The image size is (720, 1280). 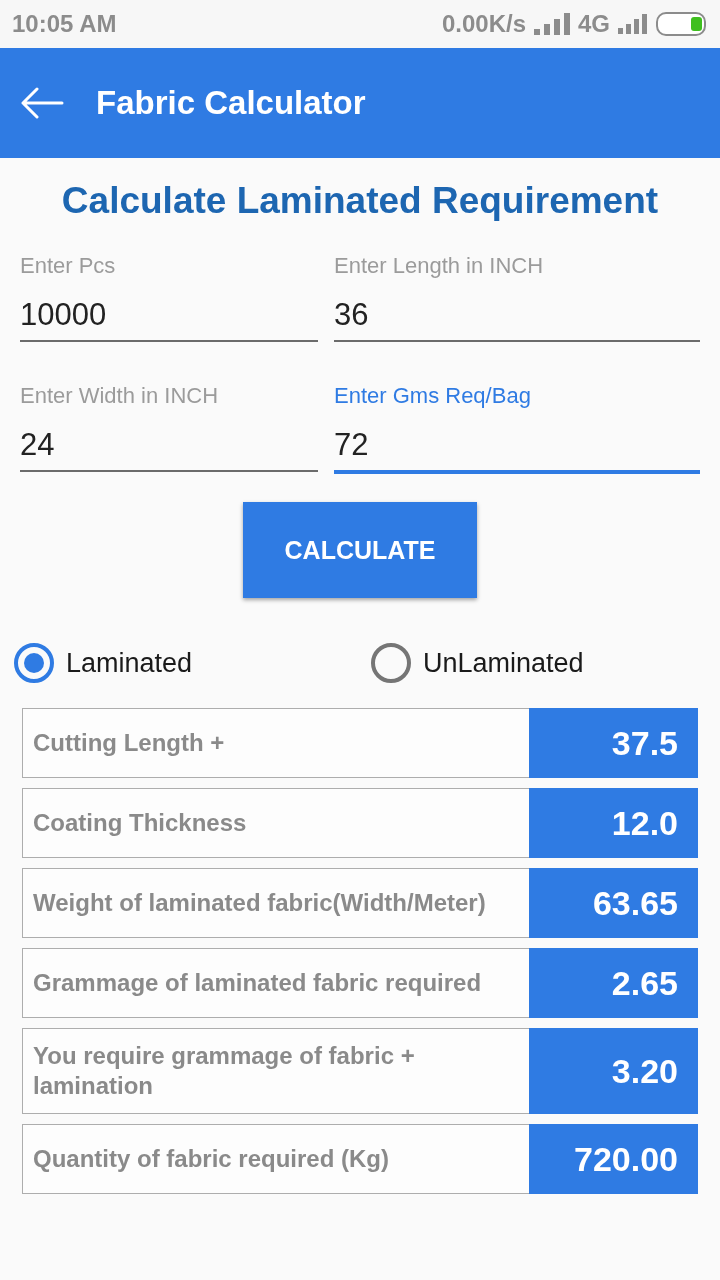 What do you see at coordinates (275, 823) in the screenshot?
I see `result-label-cell: Coating Thickness` at bounding box center [275, 823].